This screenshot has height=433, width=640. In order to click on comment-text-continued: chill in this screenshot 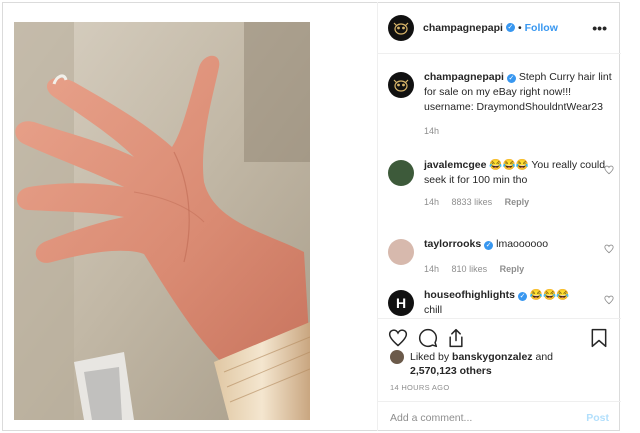, I will do `click(433, 310)`.